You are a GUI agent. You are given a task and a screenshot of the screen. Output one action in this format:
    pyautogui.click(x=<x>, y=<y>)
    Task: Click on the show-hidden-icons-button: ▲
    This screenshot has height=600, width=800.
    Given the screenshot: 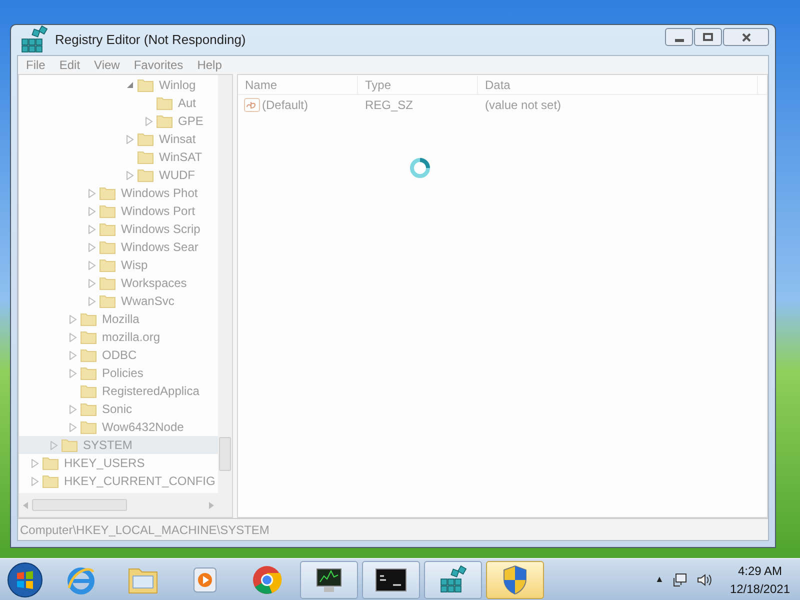 What is the action you would take?
    pyautogui.click(x=659, y=579)
    